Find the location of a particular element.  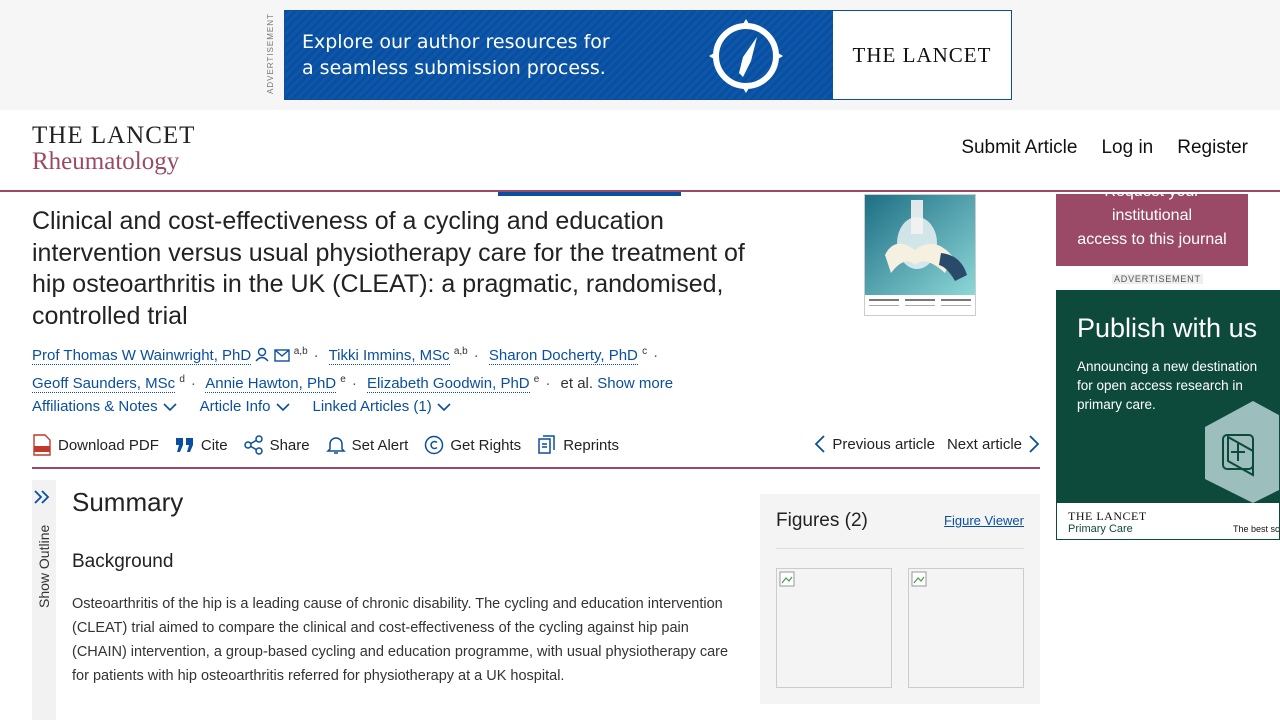

summary-heading: Summary is located at coordinates (128, 502).